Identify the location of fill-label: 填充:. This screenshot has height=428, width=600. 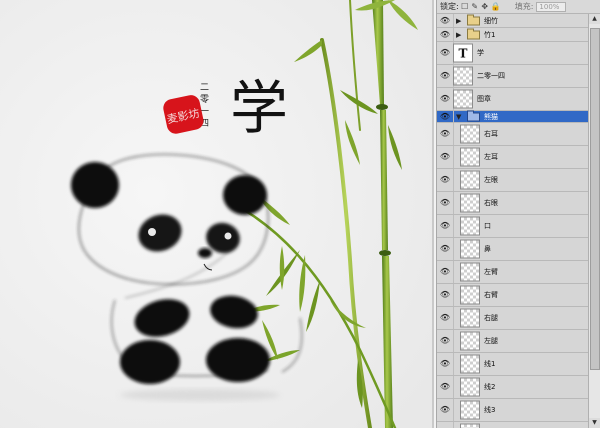
(524, 6).